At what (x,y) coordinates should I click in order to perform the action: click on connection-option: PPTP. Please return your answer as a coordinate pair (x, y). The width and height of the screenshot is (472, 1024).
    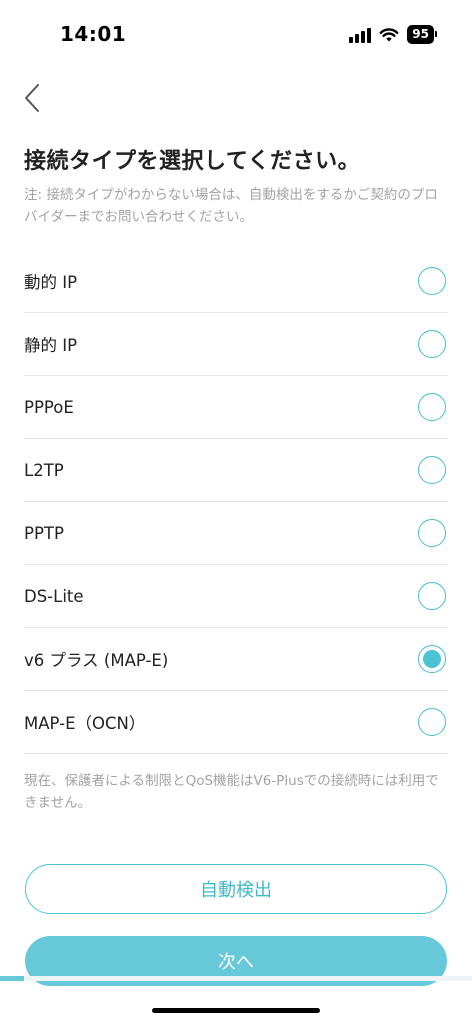
    Looking at the image, I should click on (236, 533).